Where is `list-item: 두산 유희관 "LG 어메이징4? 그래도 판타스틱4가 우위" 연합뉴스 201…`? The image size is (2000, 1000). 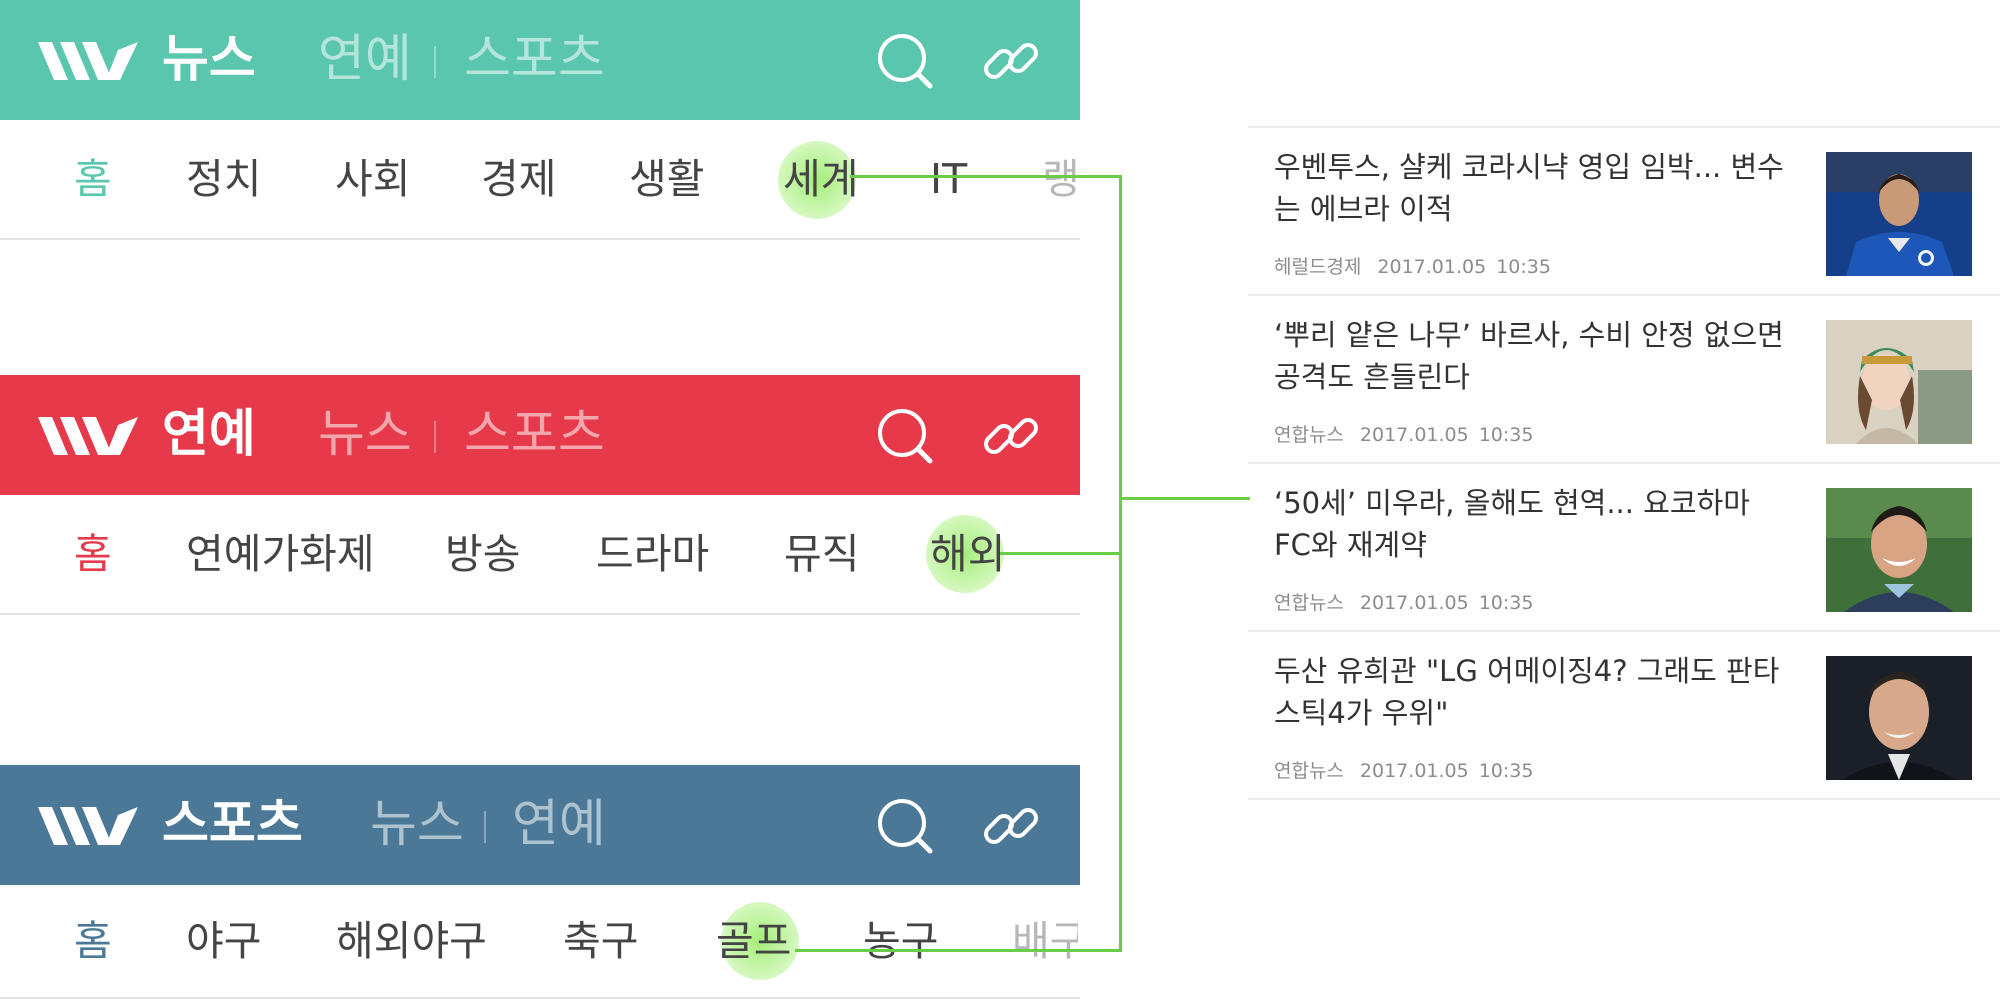 list-item: 두산 유희관 "LG 어메이징4? 그래도 판타스틱4가 우위" 연합뉴스 201… is located at coordinates (1624, 716).